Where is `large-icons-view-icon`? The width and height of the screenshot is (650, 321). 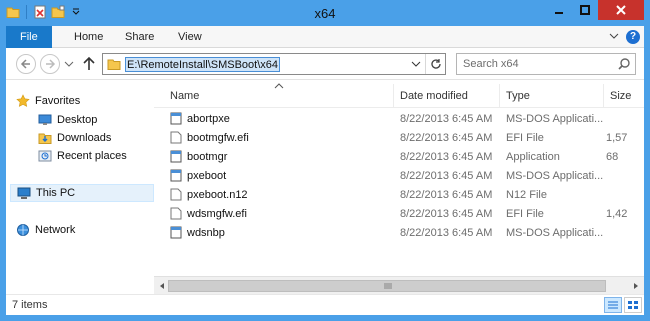
large-icons-view-icon is located at coordinates (633, 305).